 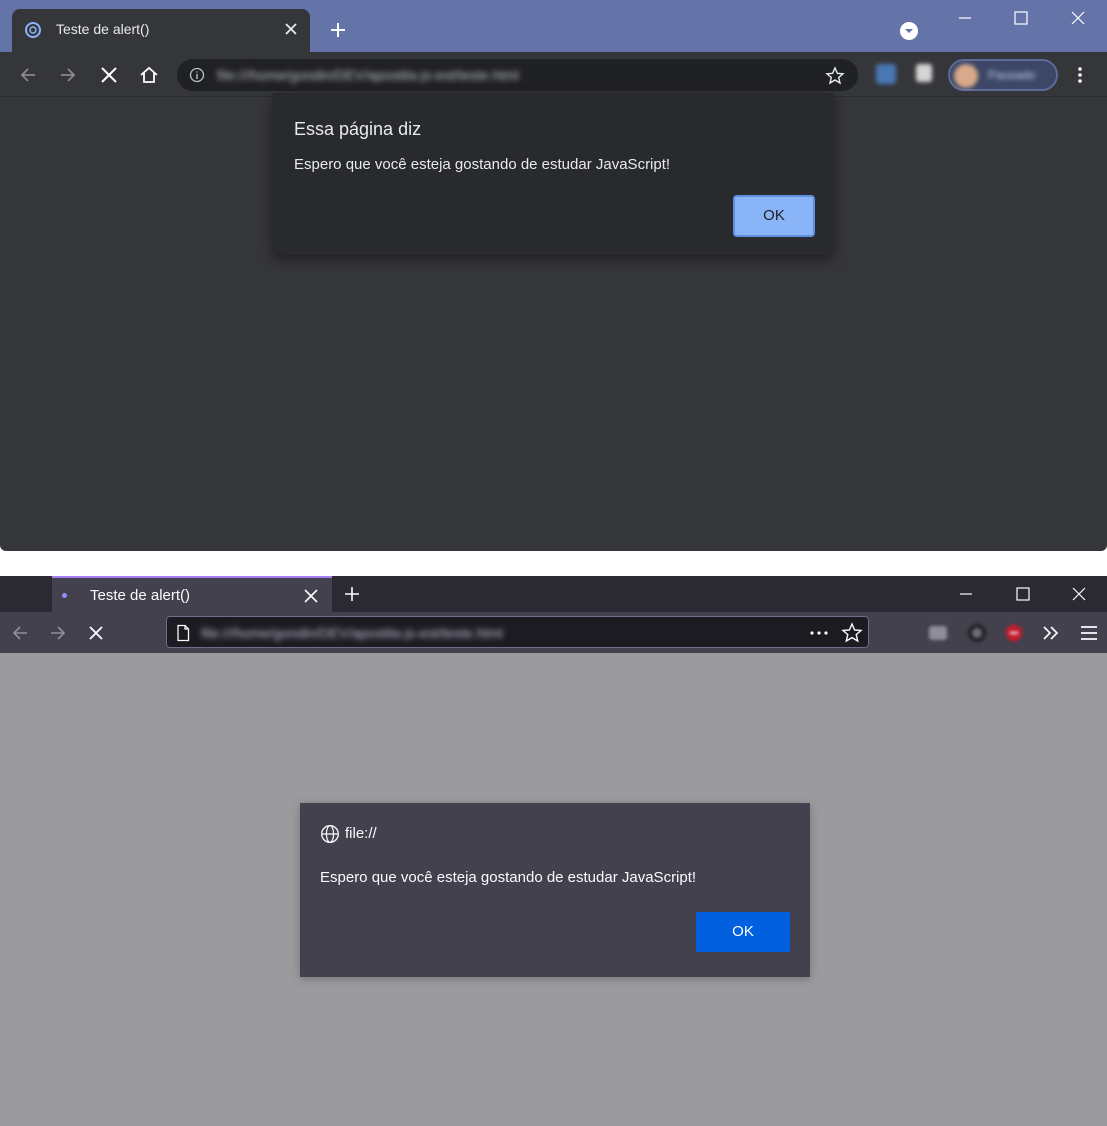 I want to click on globe-icon, so click(x=330, y=834).